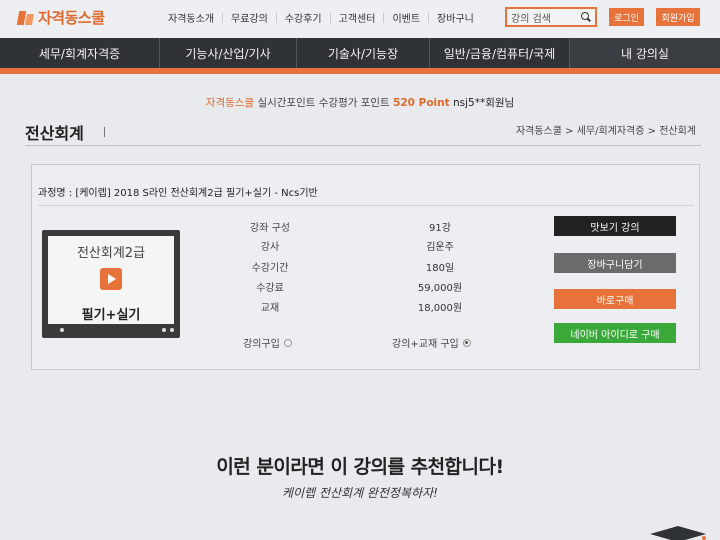 The width and height of the screenshot is (720, 540). Describe the element at coordinates (261, 344) in the screenshot. I see `option-label: 강의구입` at that location.